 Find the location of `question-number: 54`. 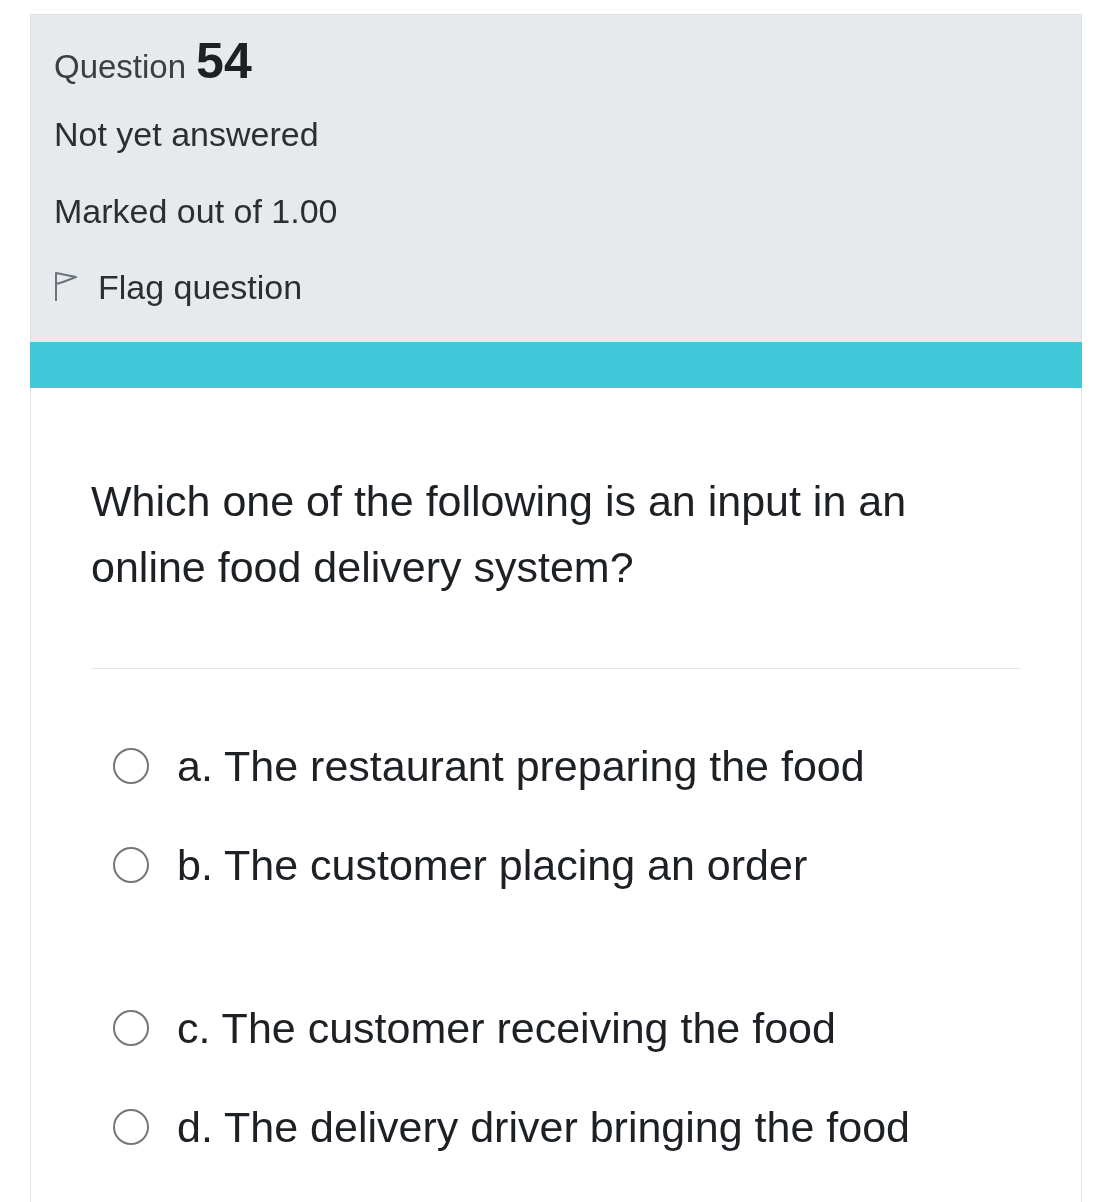

question-number: 54 is located at coordinates (224, 61).